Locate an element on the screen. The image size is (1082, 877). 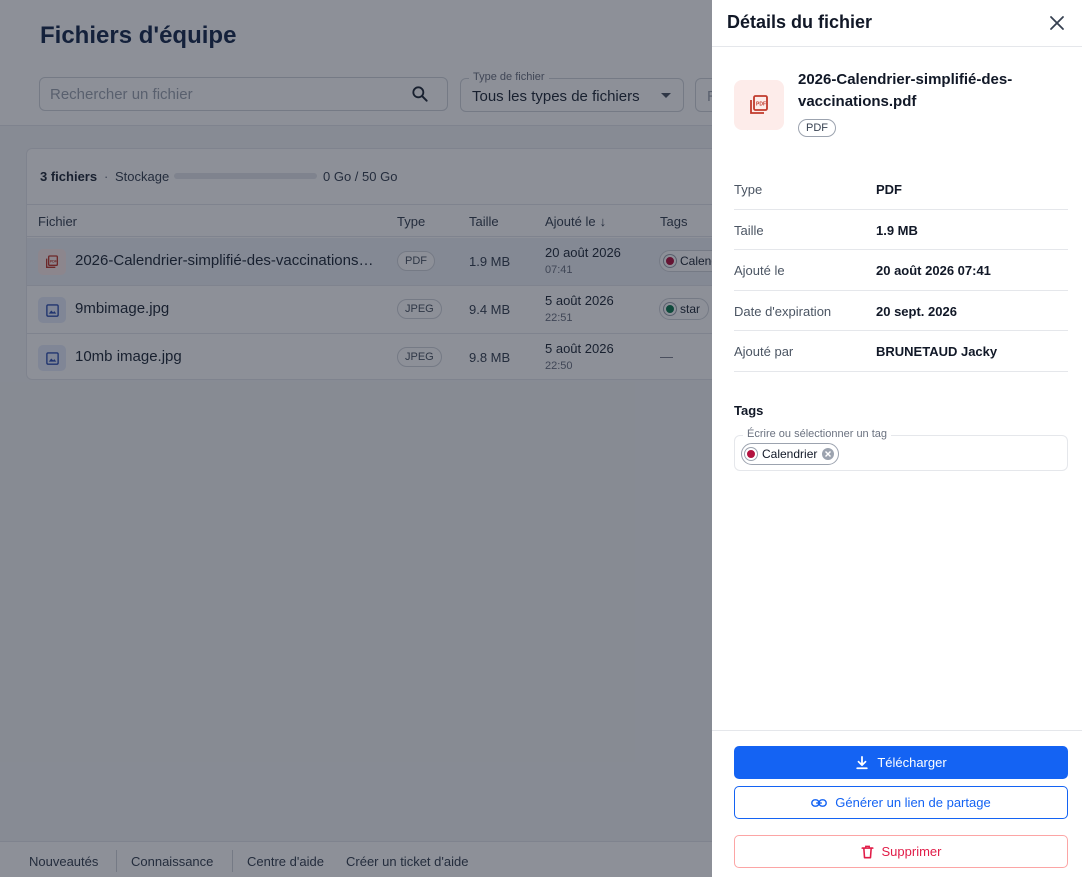
link-icon is located at coordinates (819, 802).